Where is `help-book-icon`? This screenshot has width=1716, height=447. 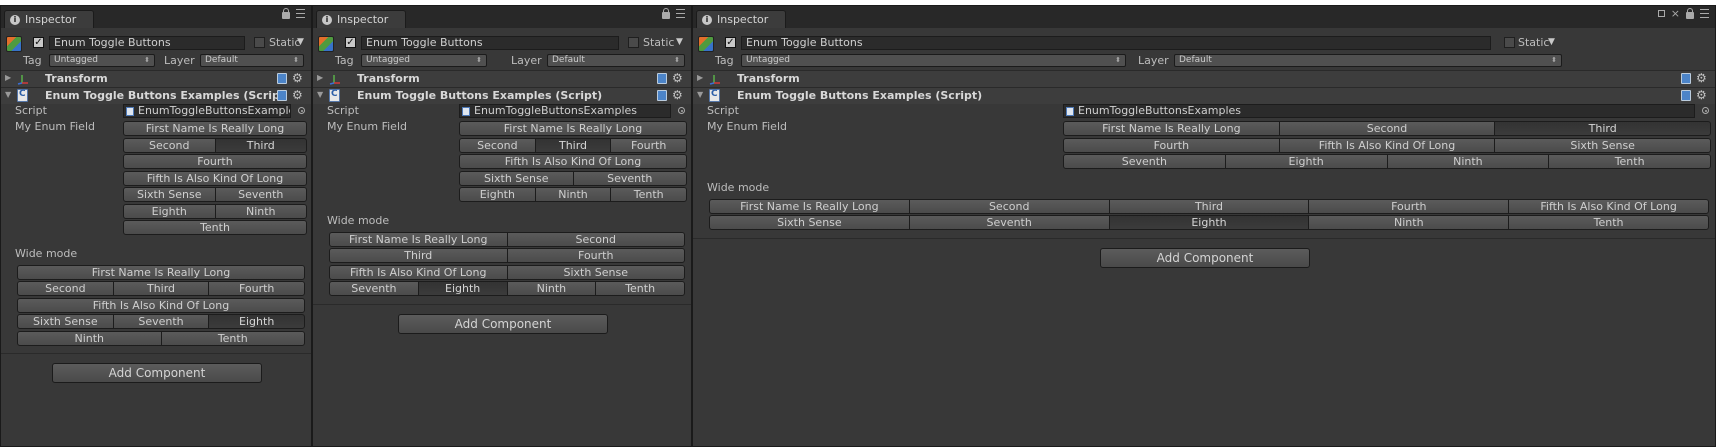 help-book-icon is located at coordinates (1686, 95).